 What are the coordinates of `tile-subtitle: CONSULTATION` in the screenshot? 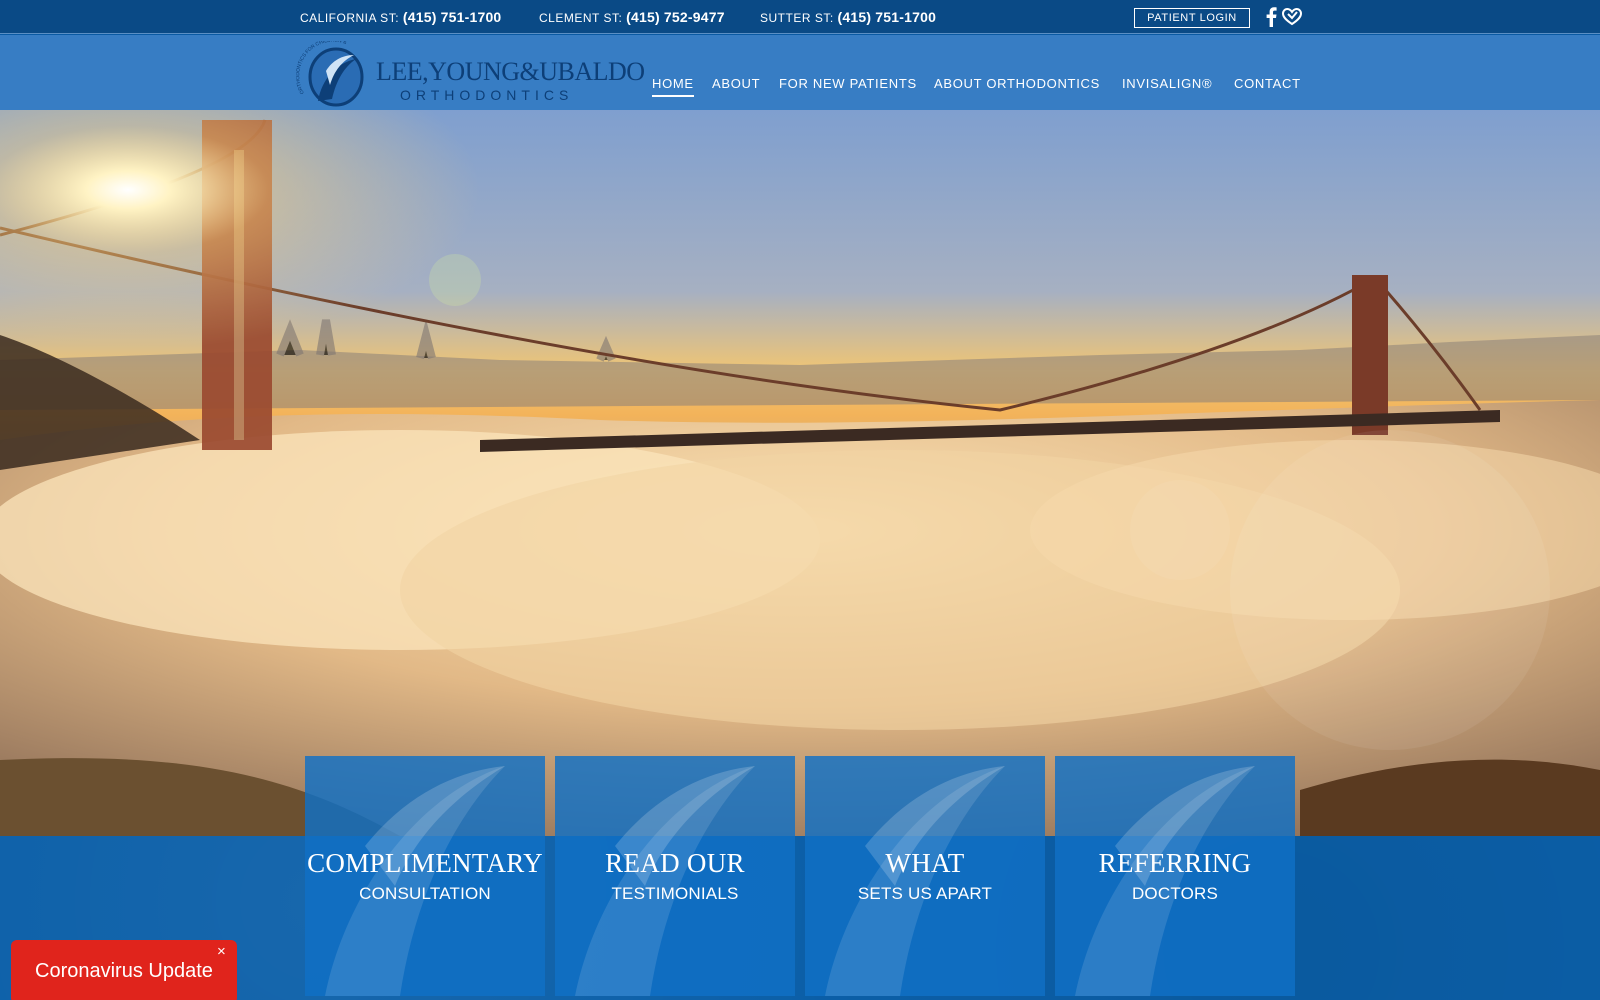 It's located at (425, 893).